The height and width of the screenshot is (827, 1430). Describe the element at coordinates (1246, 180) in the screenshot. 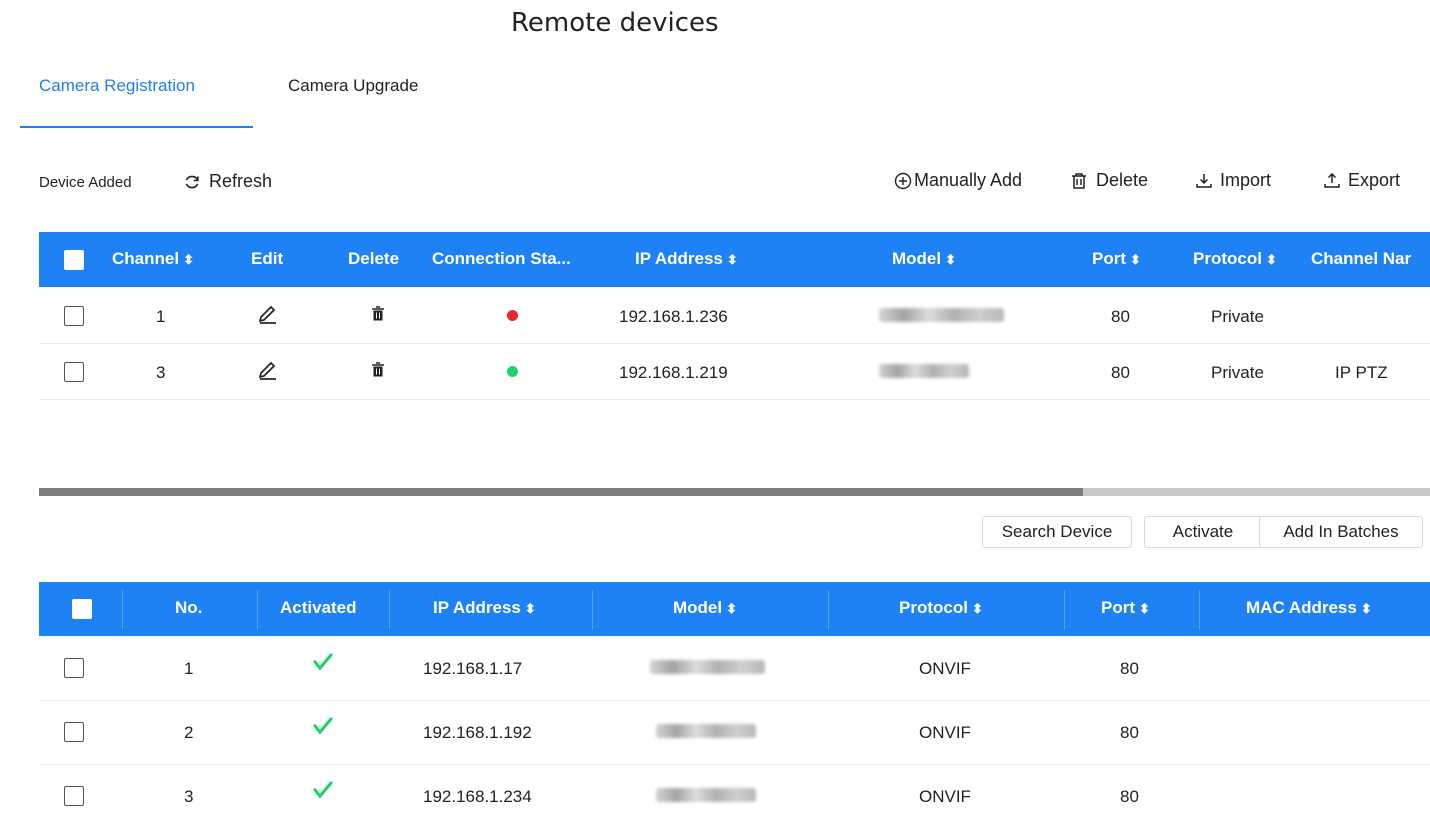

I see `import-label: Import` at that location.